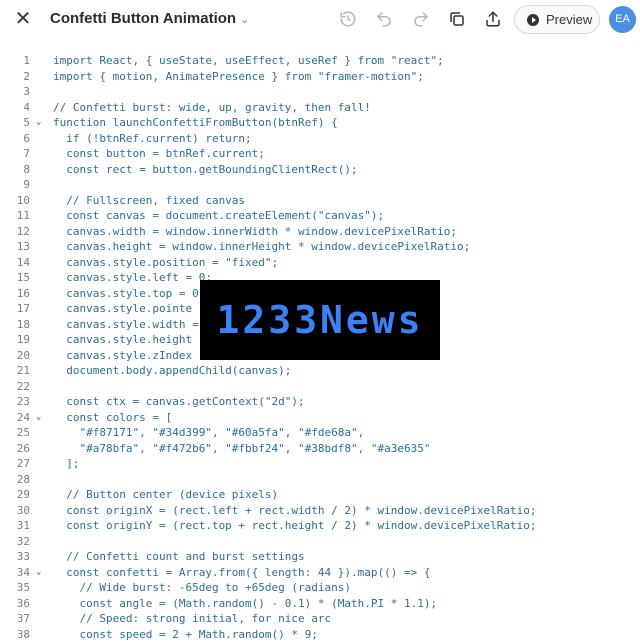 The width and height of the screenshot is (640, 642). Describe the element at coordinates (15, 92) in the screenshot. I see `line-number: 3` at that location.